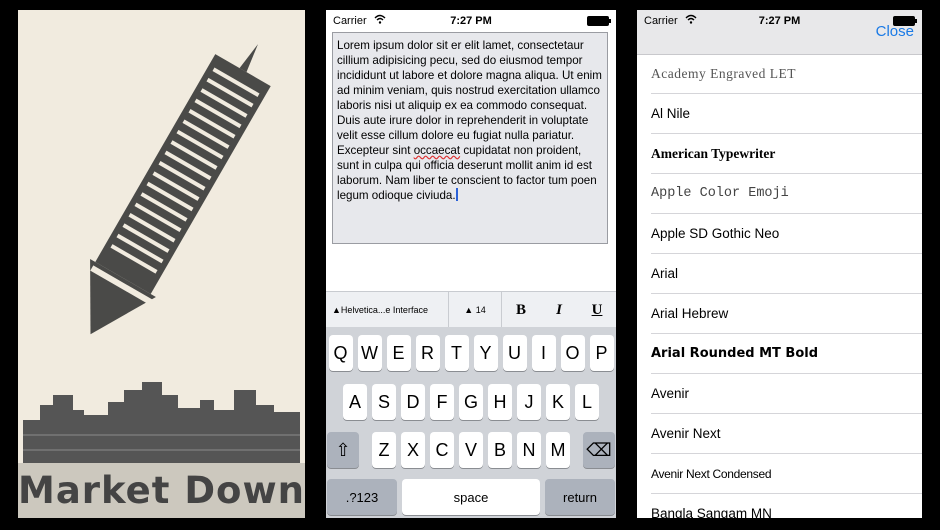 The width and height of the screenshot is (940, 530). I want to click on key-l: L, so click(587, 402).